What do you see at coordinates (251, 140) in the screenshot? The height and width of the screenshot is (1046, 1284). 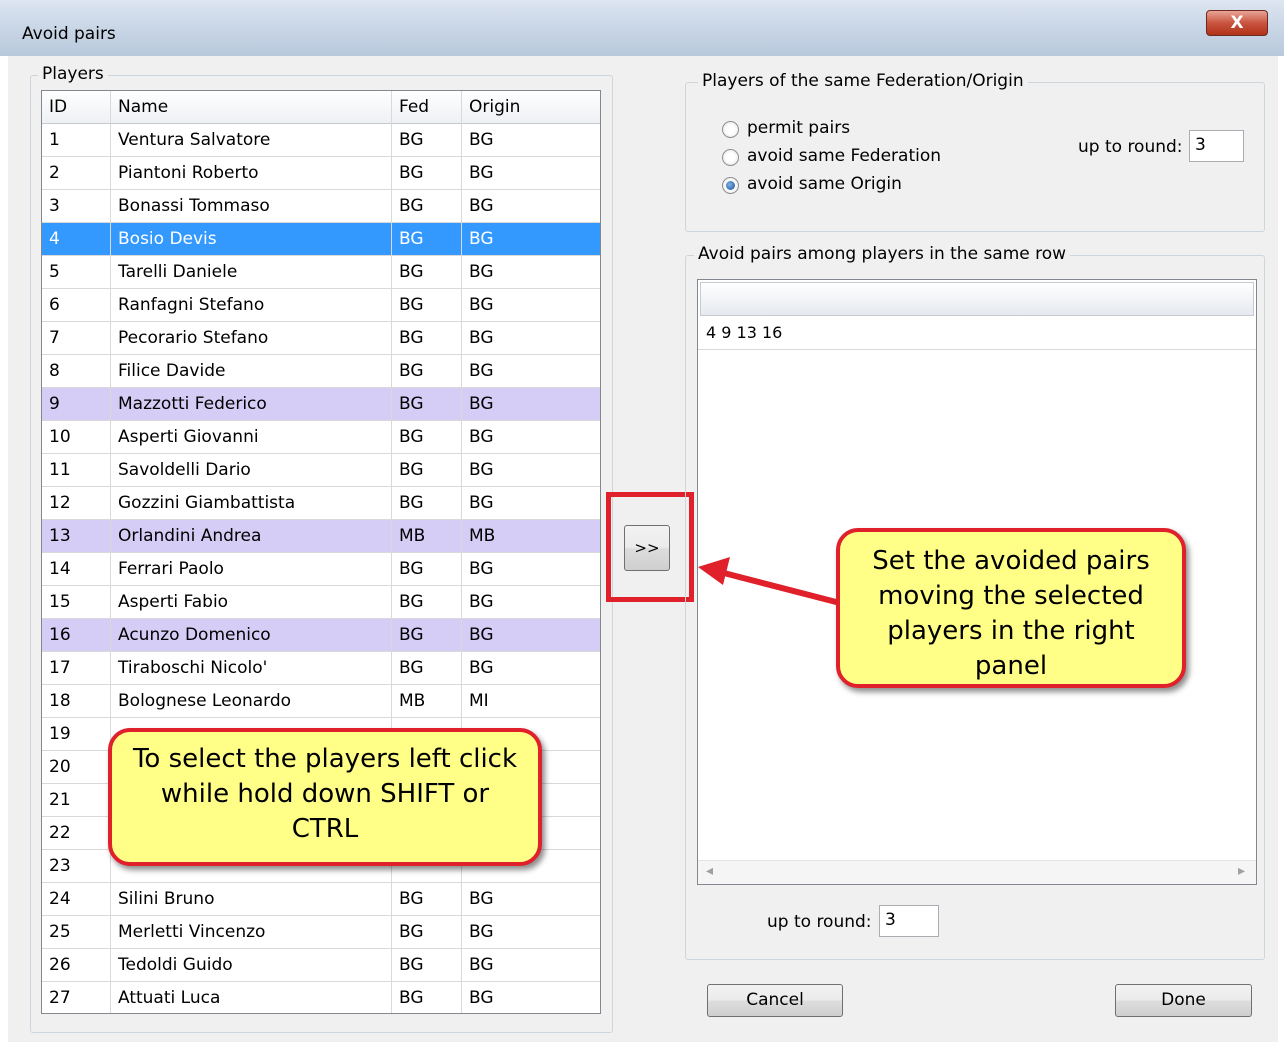 I see `cell-name: Ventura Salvatore` at bounding box center [251, 140].